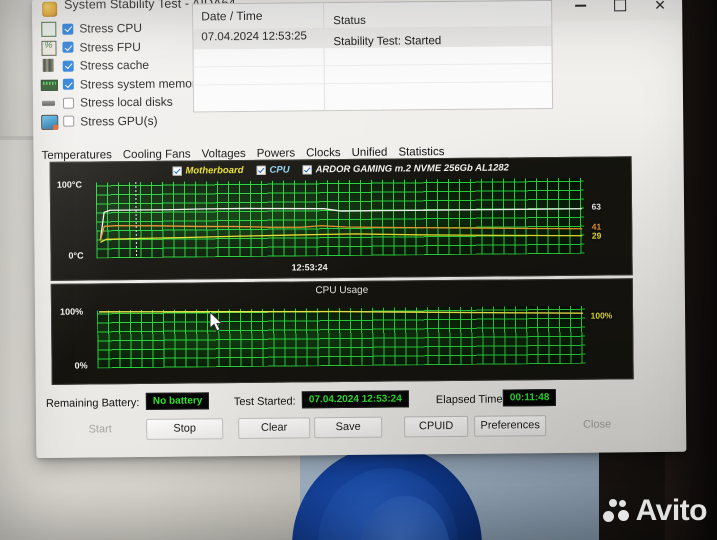 The width and height of the screenshot is (717, 540). What do you see at coordinates (114, 65) in the screenshot?
I see `stress-cache-label: Stress cache` at bounding box center [114, 65].